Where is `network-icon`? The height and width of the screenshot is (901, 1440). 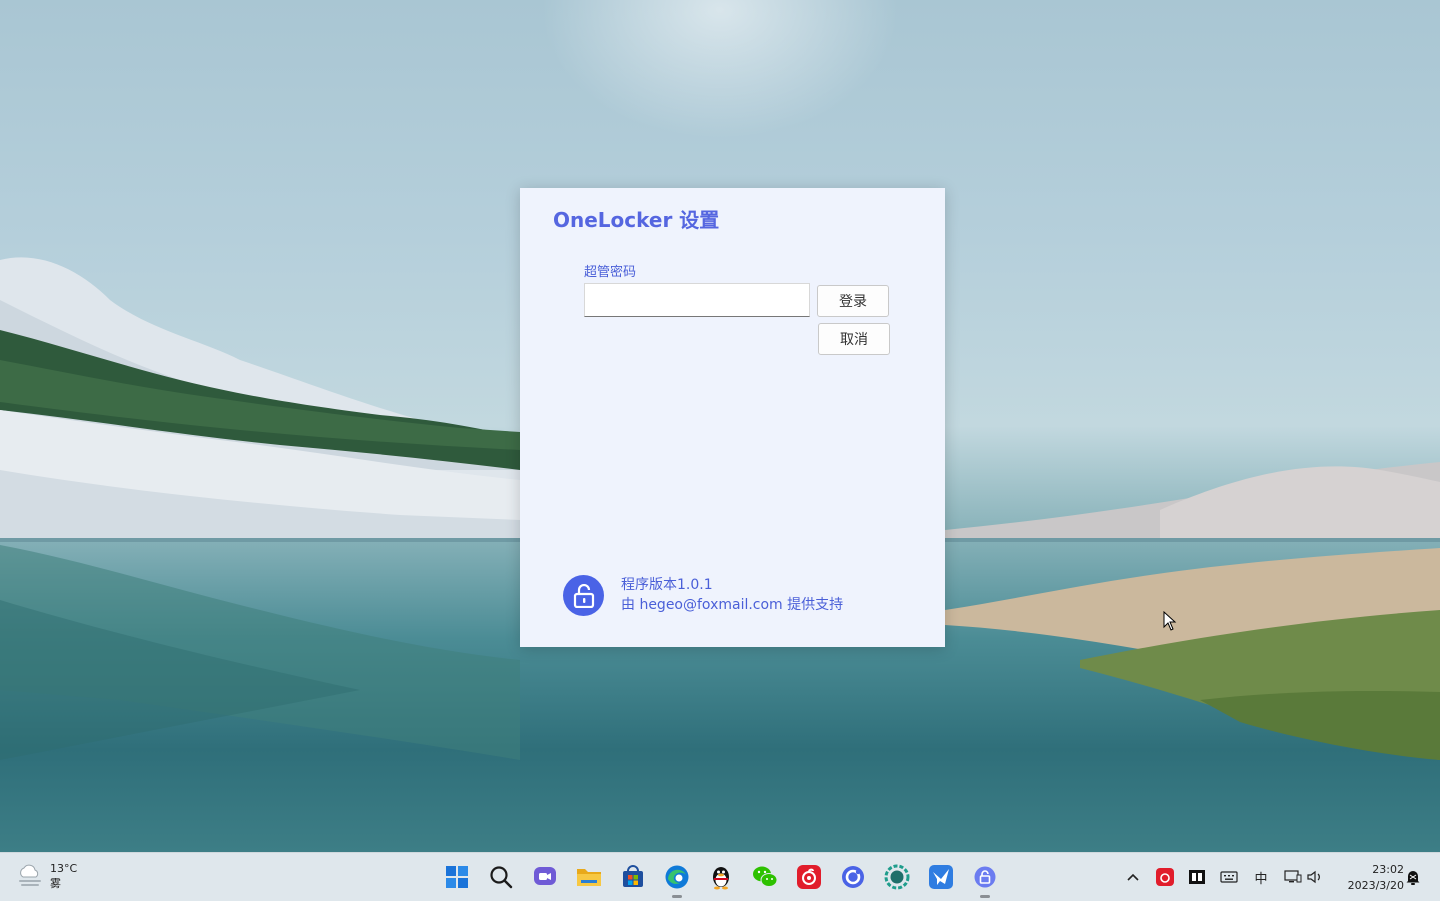 network-icon is located at coordinates (1293, 876).